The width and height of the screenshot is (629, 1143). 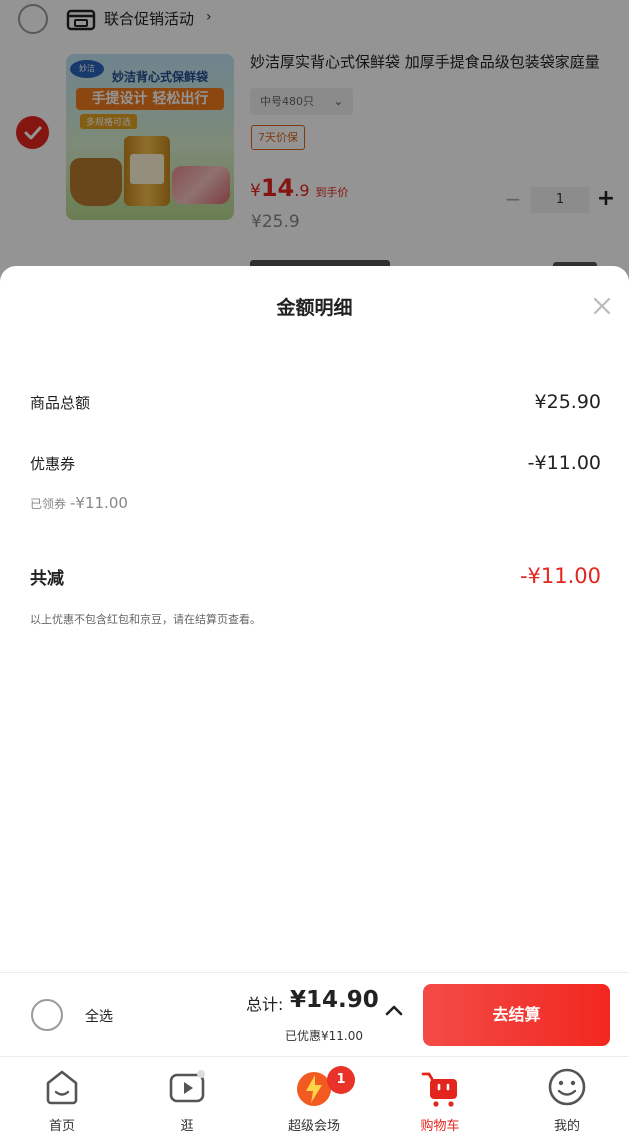 What do you see at coordinates (47, 1015) in the screenshot?
I see `select-all-radio` at bounding box center [47, 1015].